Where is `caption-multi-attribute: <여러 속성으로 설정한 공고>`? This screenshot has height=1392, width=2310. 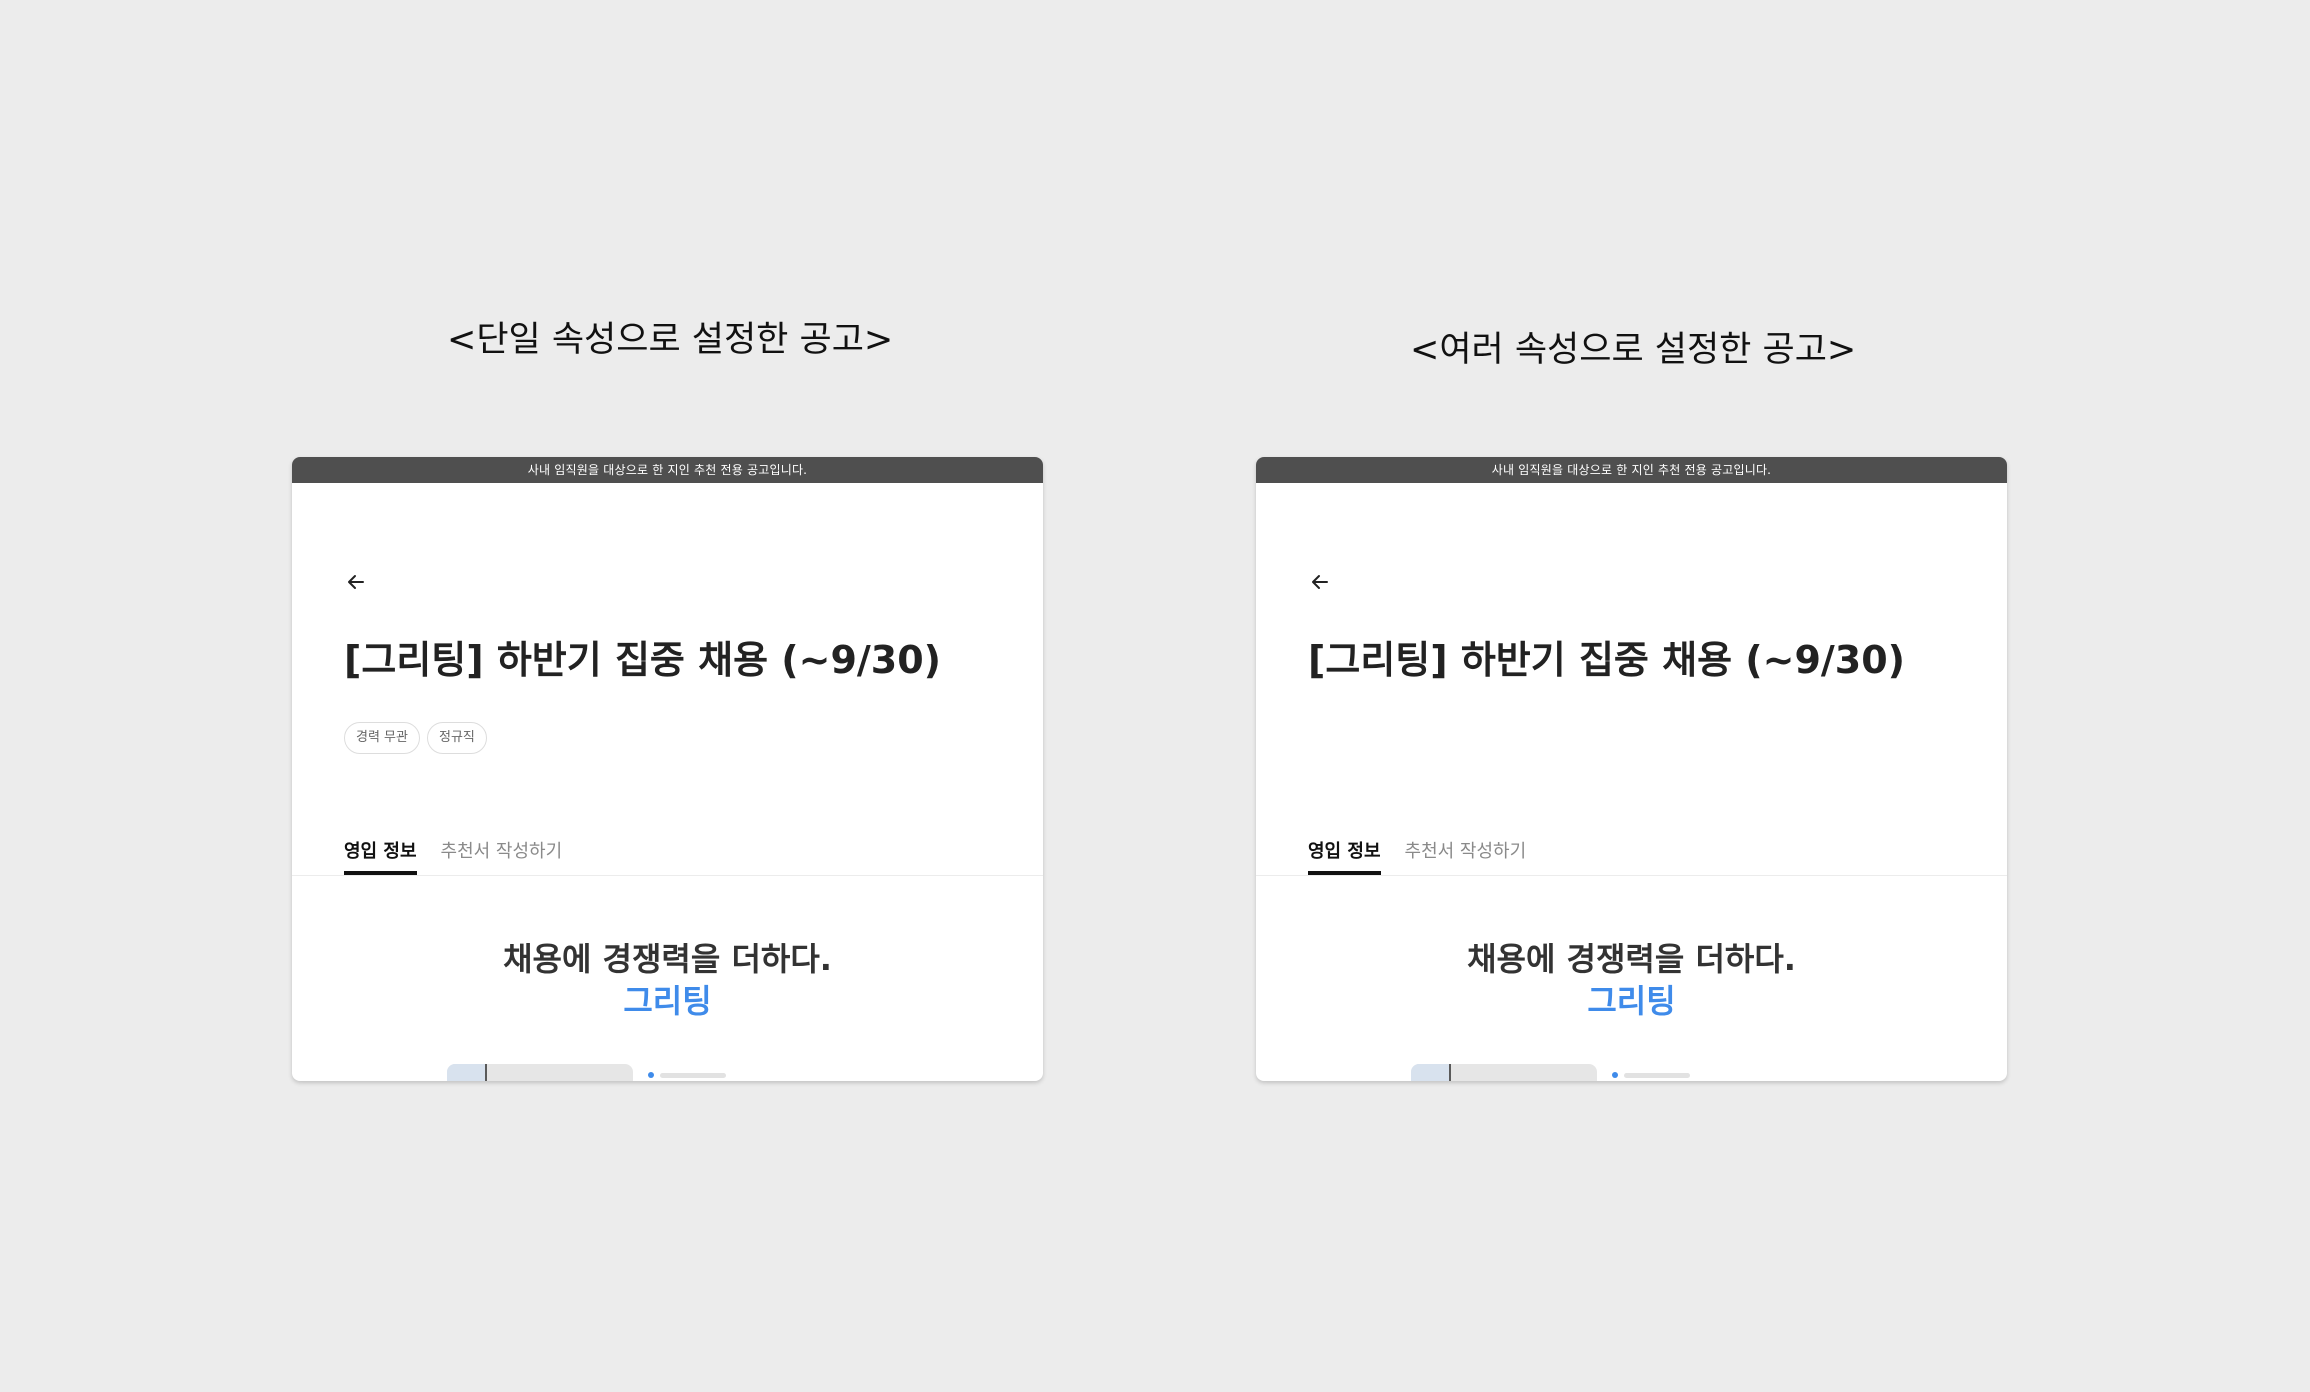 caption-multi-attribute: <여러 속성으로 설정한 공고> is located at coordinates (1633, 350).